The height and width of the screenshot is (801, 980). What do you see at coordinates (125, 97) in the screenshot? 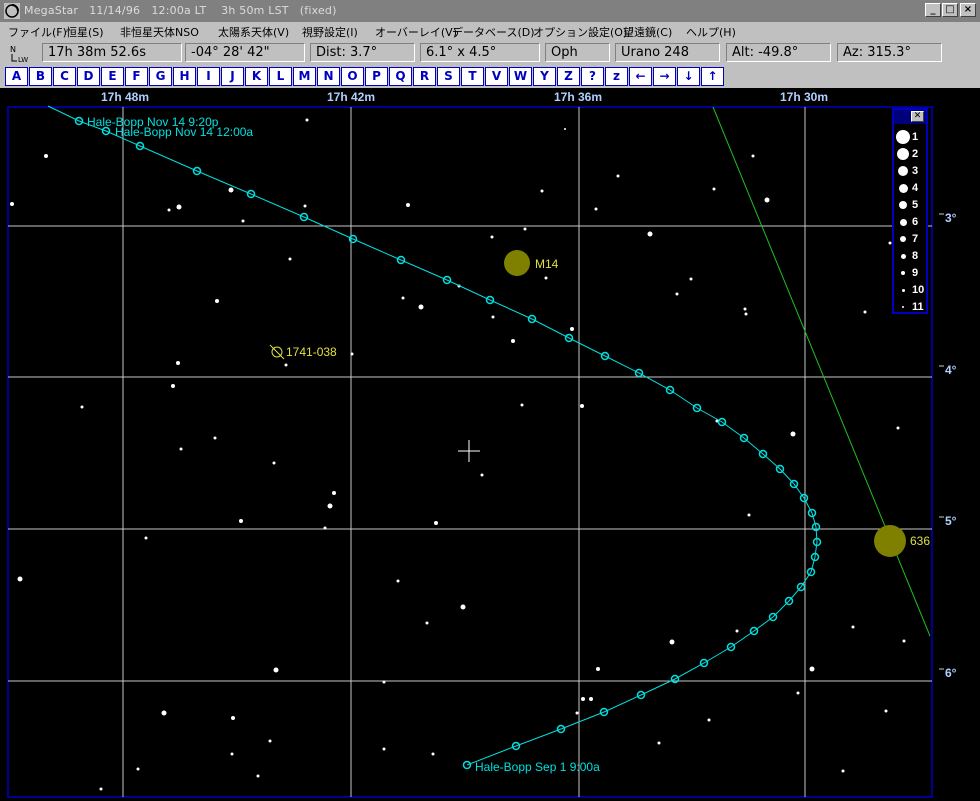
I see `ra-label: 17h 48m` at bounding box center [125, 97].